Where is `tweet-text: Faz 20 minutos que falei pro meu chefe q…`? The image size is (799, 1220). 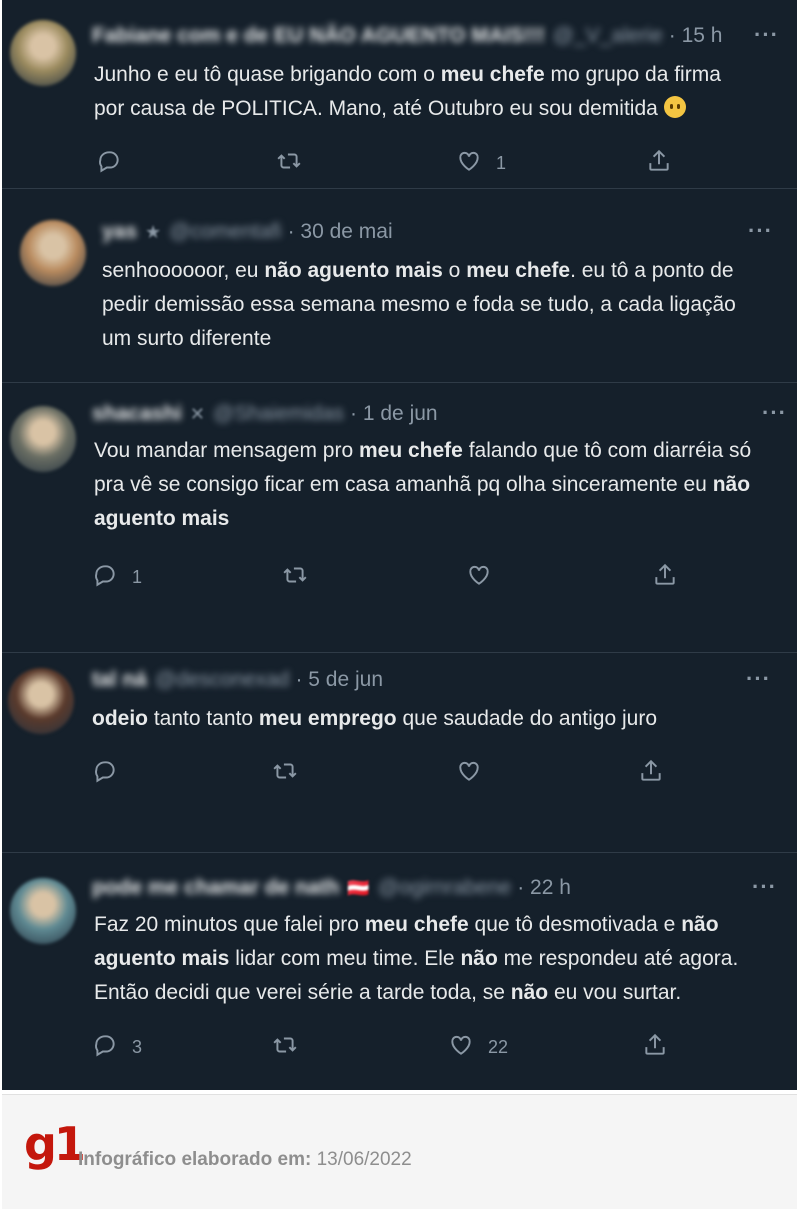
tweet-text: Faz 20 minutos que falei pro meu chefe q… is located at coordinates (439, 959).